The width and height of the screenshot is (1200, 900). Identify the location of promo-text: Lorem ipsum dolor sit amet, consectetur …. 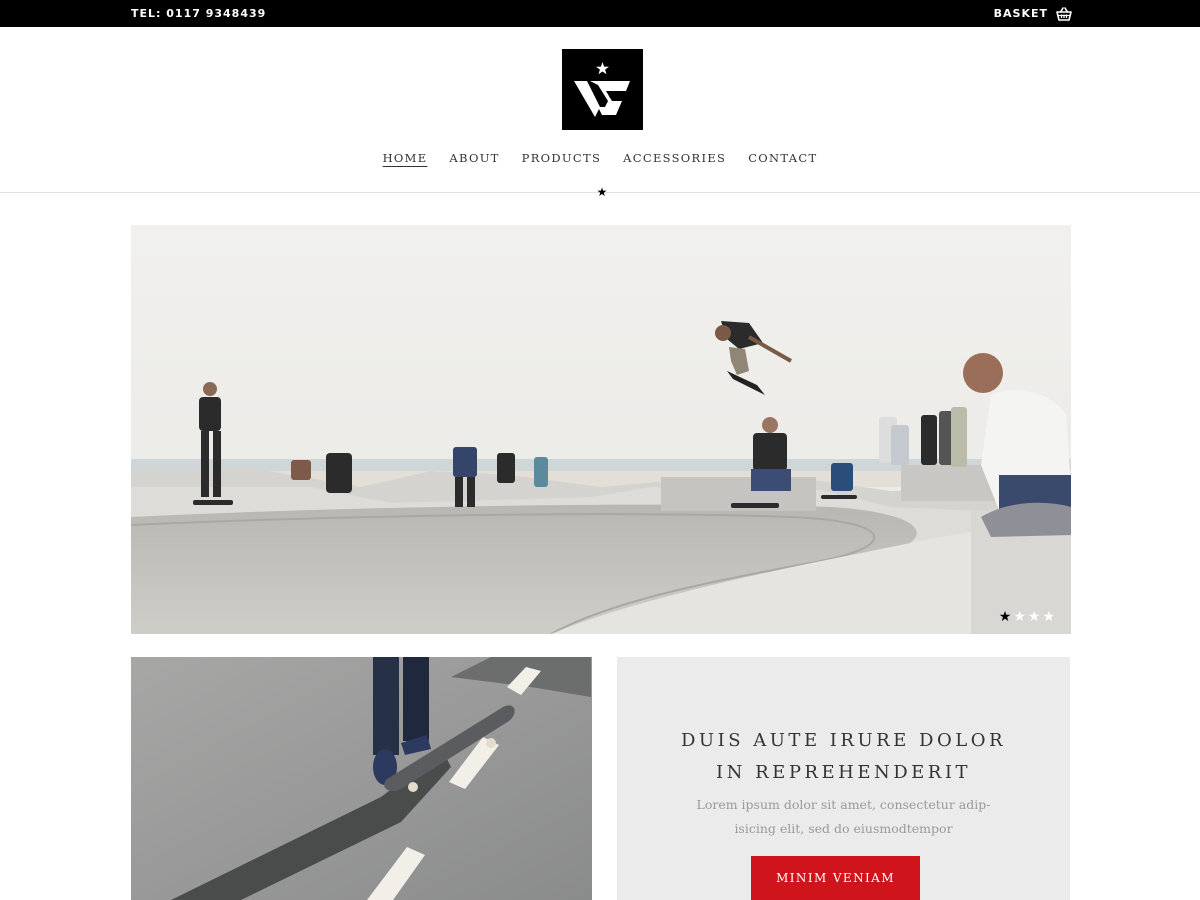
(843, 817).